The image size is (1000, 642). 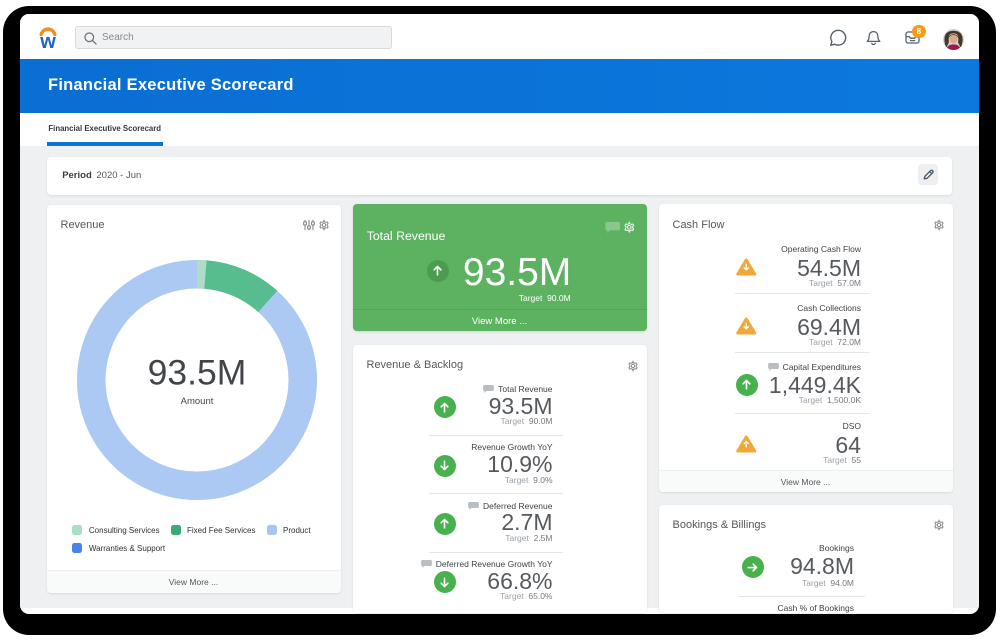 What do you see at coordinates (196, 401) in the screenshot?
I see `svg-text: Amount` at bounding box center [196, 401].